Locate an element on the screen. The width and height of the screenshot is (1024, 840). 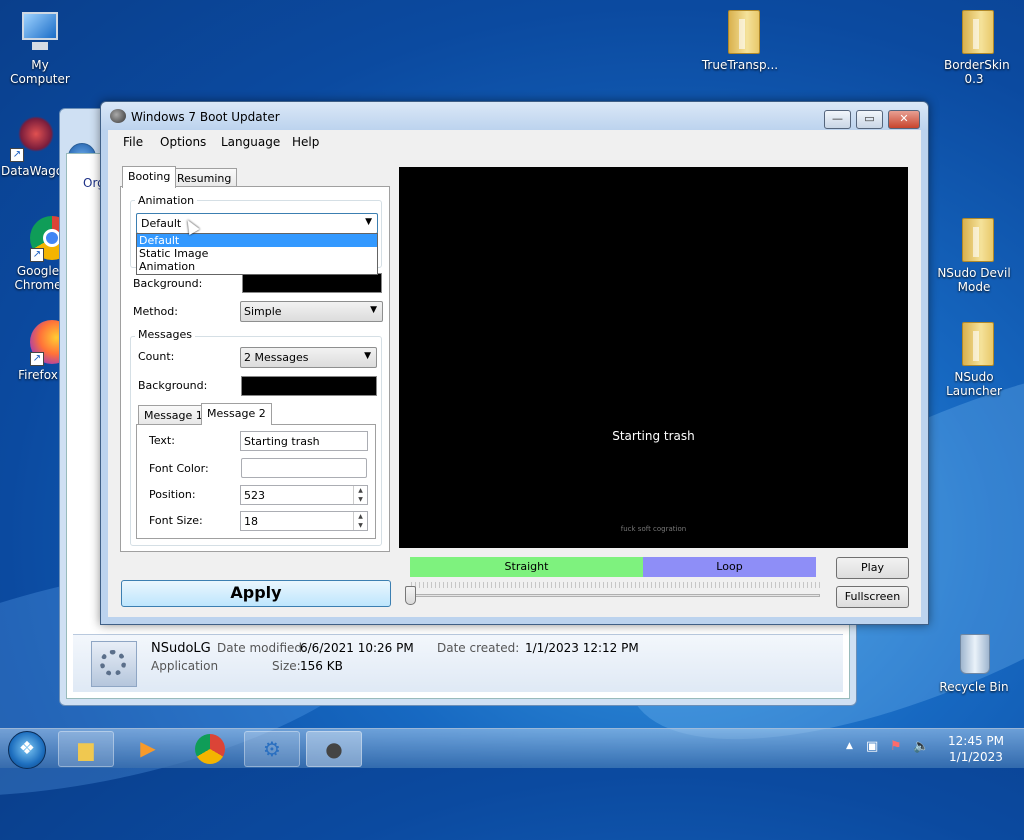
font-size-label: Font Size: is located at coordinates (176, 520).